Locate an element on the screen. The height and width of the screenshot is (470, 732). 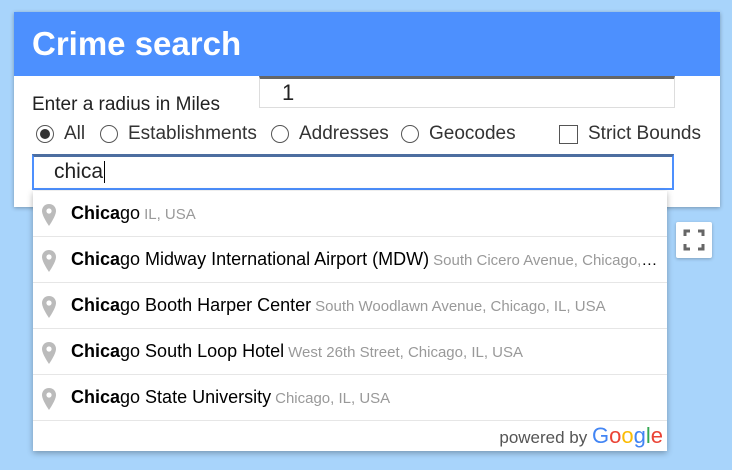
radio-addresses-label: Addresses is located at coordinates (344, 133).